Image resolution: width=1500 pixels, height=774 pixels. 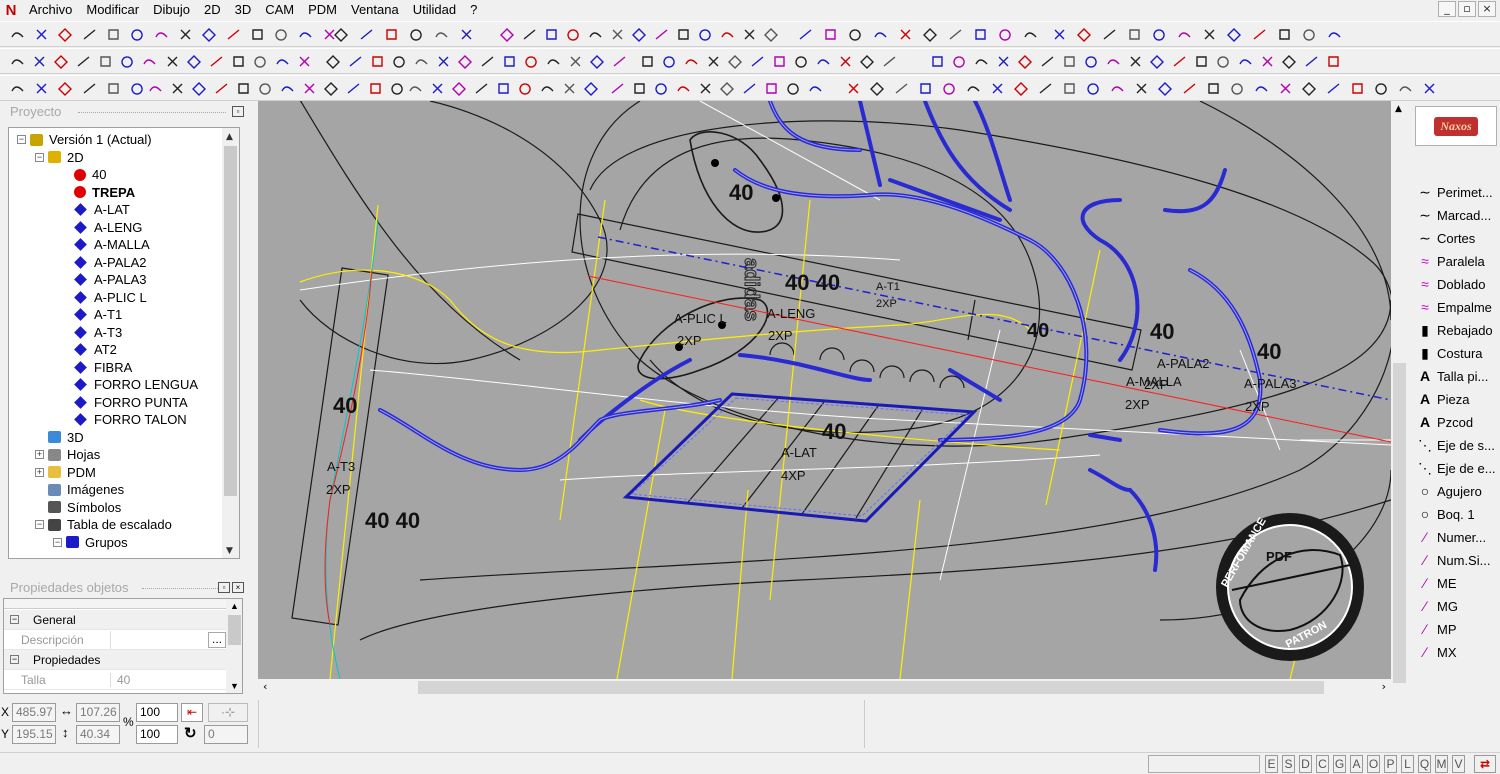 I want to click on settings-icon, so click(x=617, y=88).